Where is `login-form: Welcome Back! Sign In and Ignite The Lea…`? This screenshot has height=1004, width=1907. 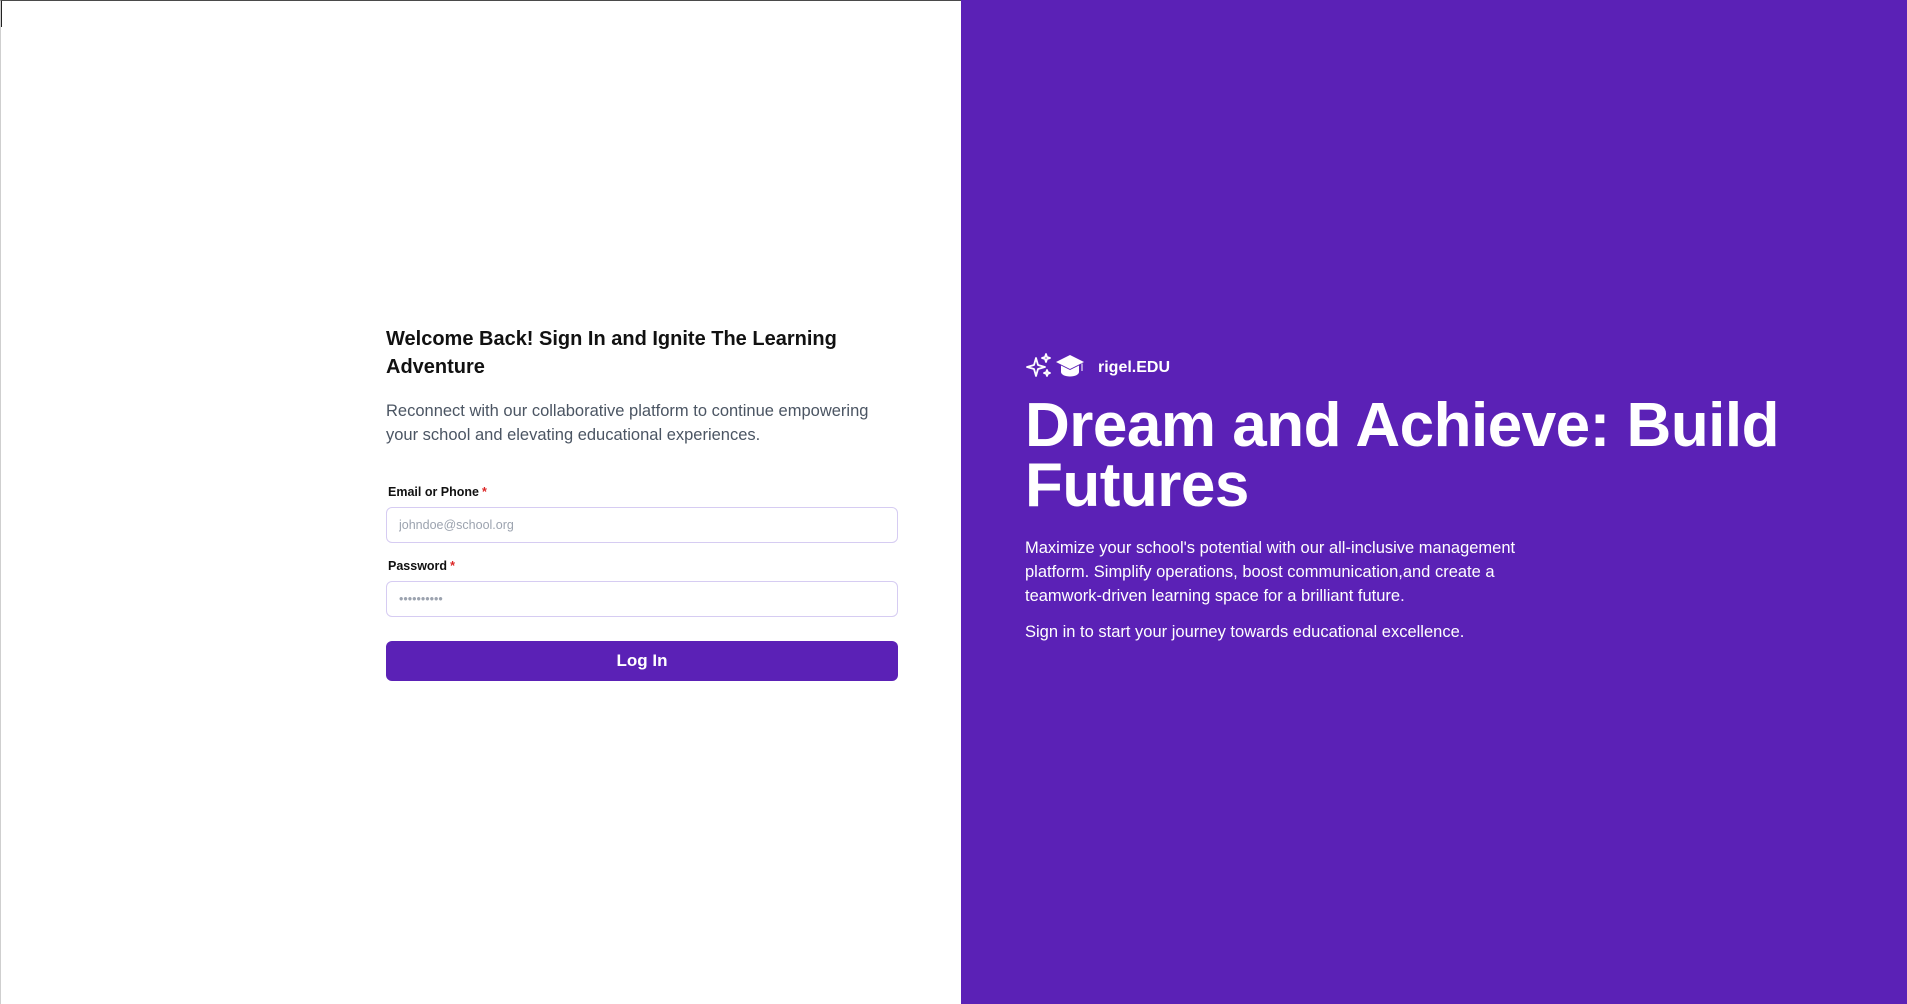
login-form: Welcome Back! Sign In and Ignite The Lea… is located at coordinates (642, 503).